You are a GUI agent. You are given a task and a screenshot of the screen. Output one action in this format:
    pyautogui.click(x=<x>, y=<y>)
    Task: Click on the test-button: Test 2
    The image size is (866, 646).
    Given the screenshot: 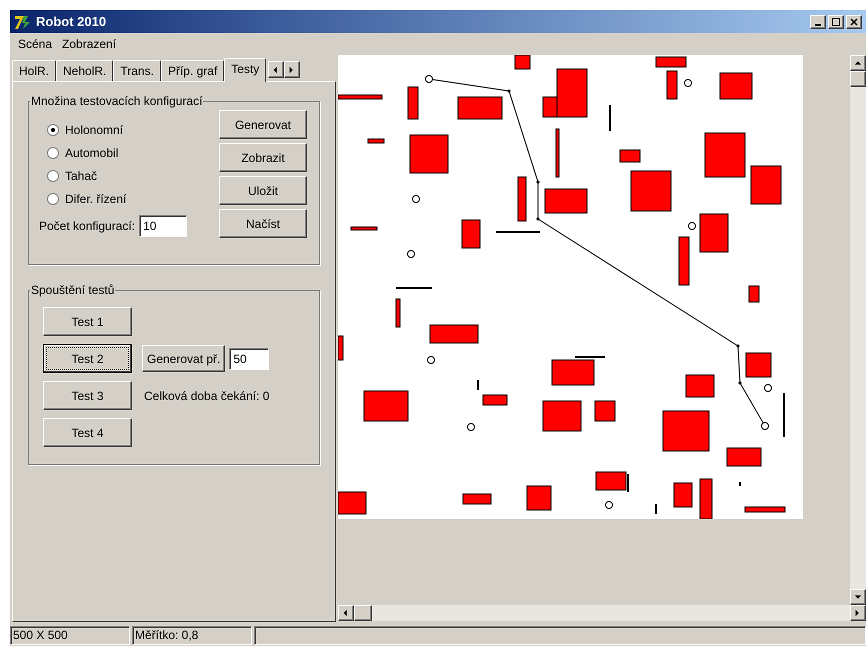 What is the action you would take?
    pyautogui.click(x=87, y=358)
    